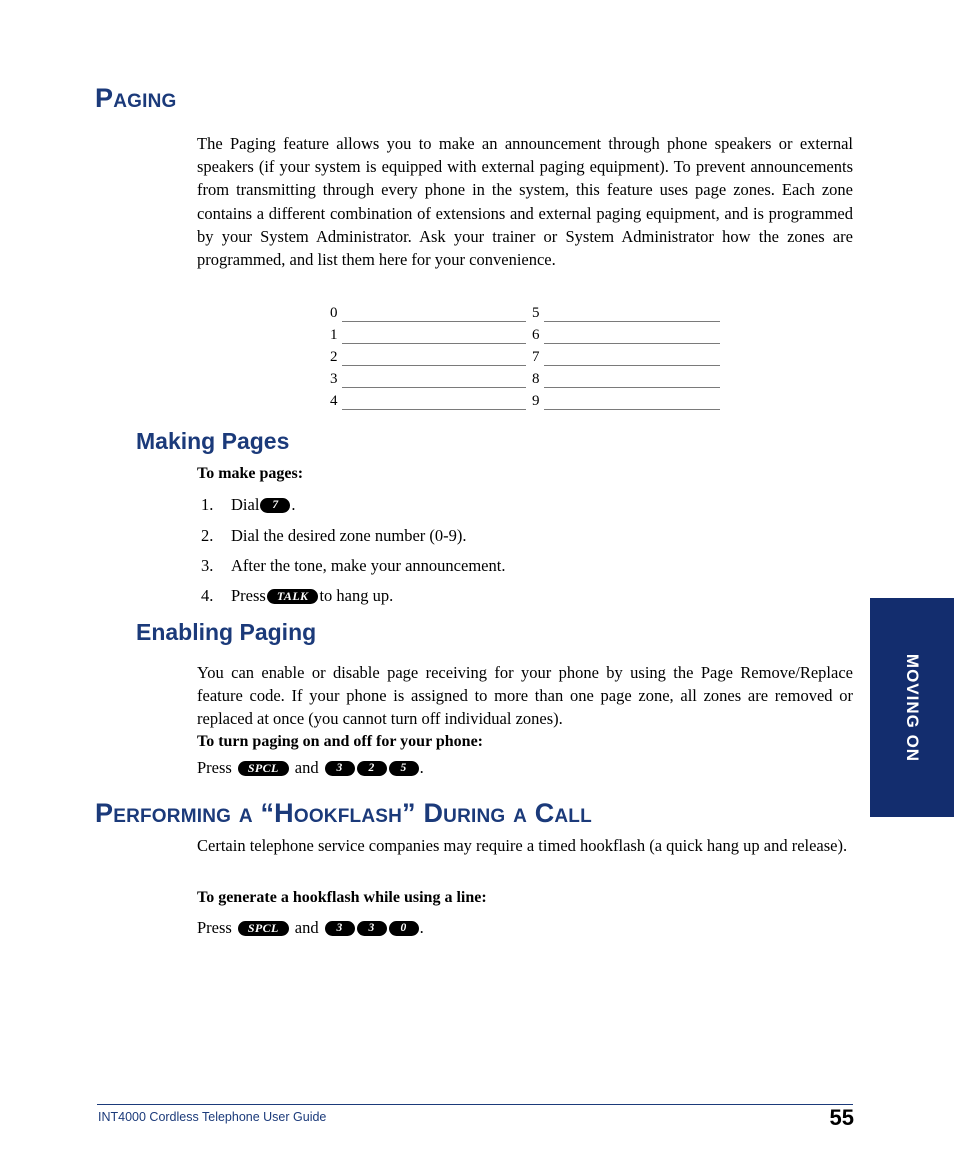  I want to click on heading-paging: Paging, so click(136, 98).